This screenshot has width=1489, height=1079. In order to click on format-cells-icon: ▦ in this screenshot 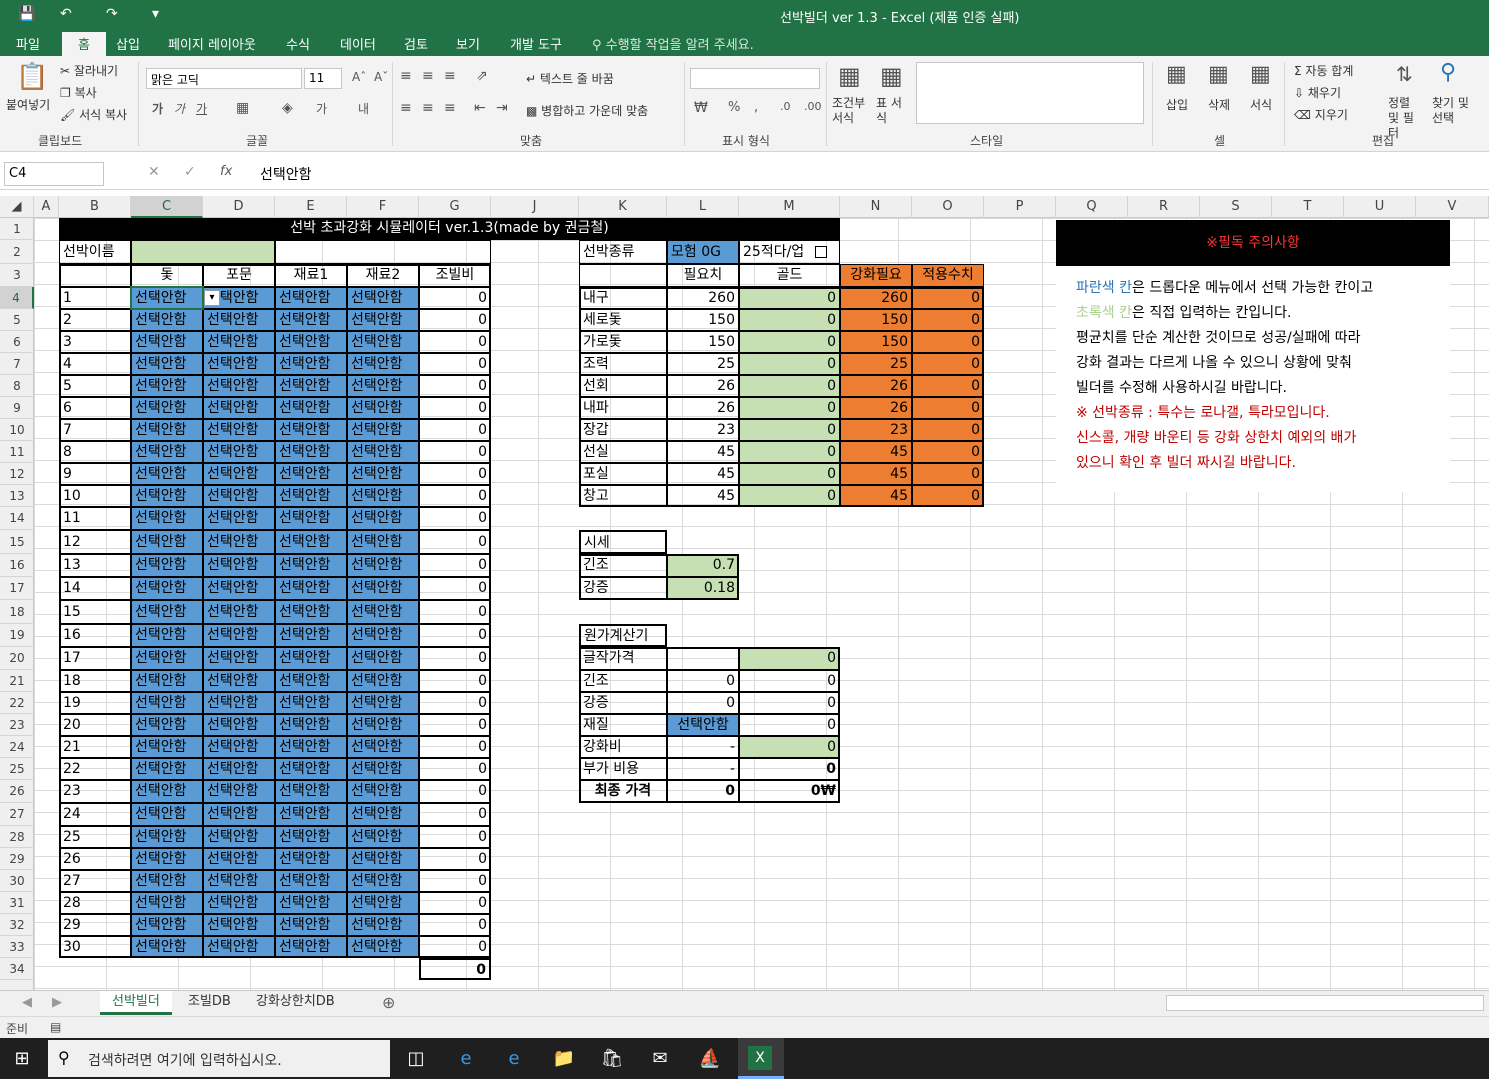, I will do `click(1260, 74)`.